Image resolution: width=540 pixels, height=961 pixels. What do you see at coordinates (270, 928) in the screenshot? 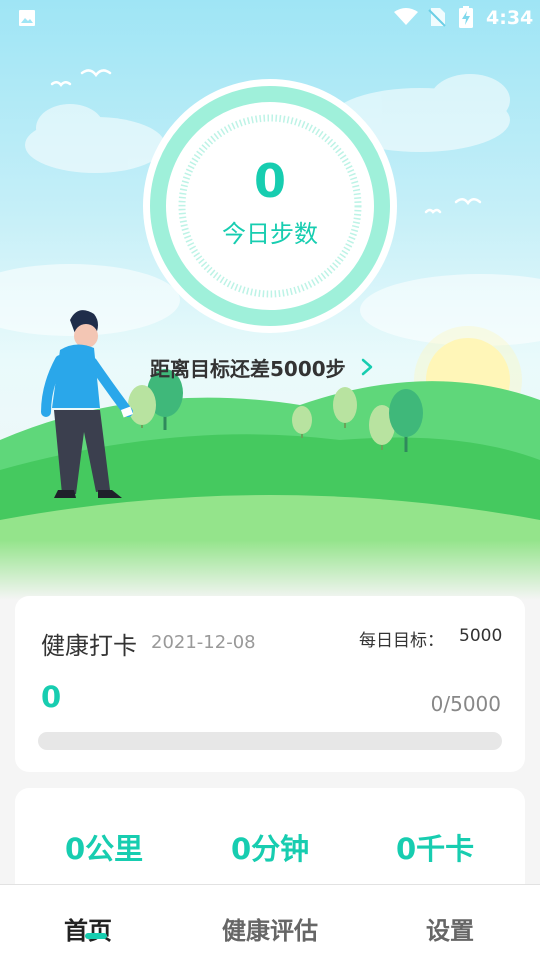
I see `nav-health-assessment: 健康评估` at bounding box center [270, 928].